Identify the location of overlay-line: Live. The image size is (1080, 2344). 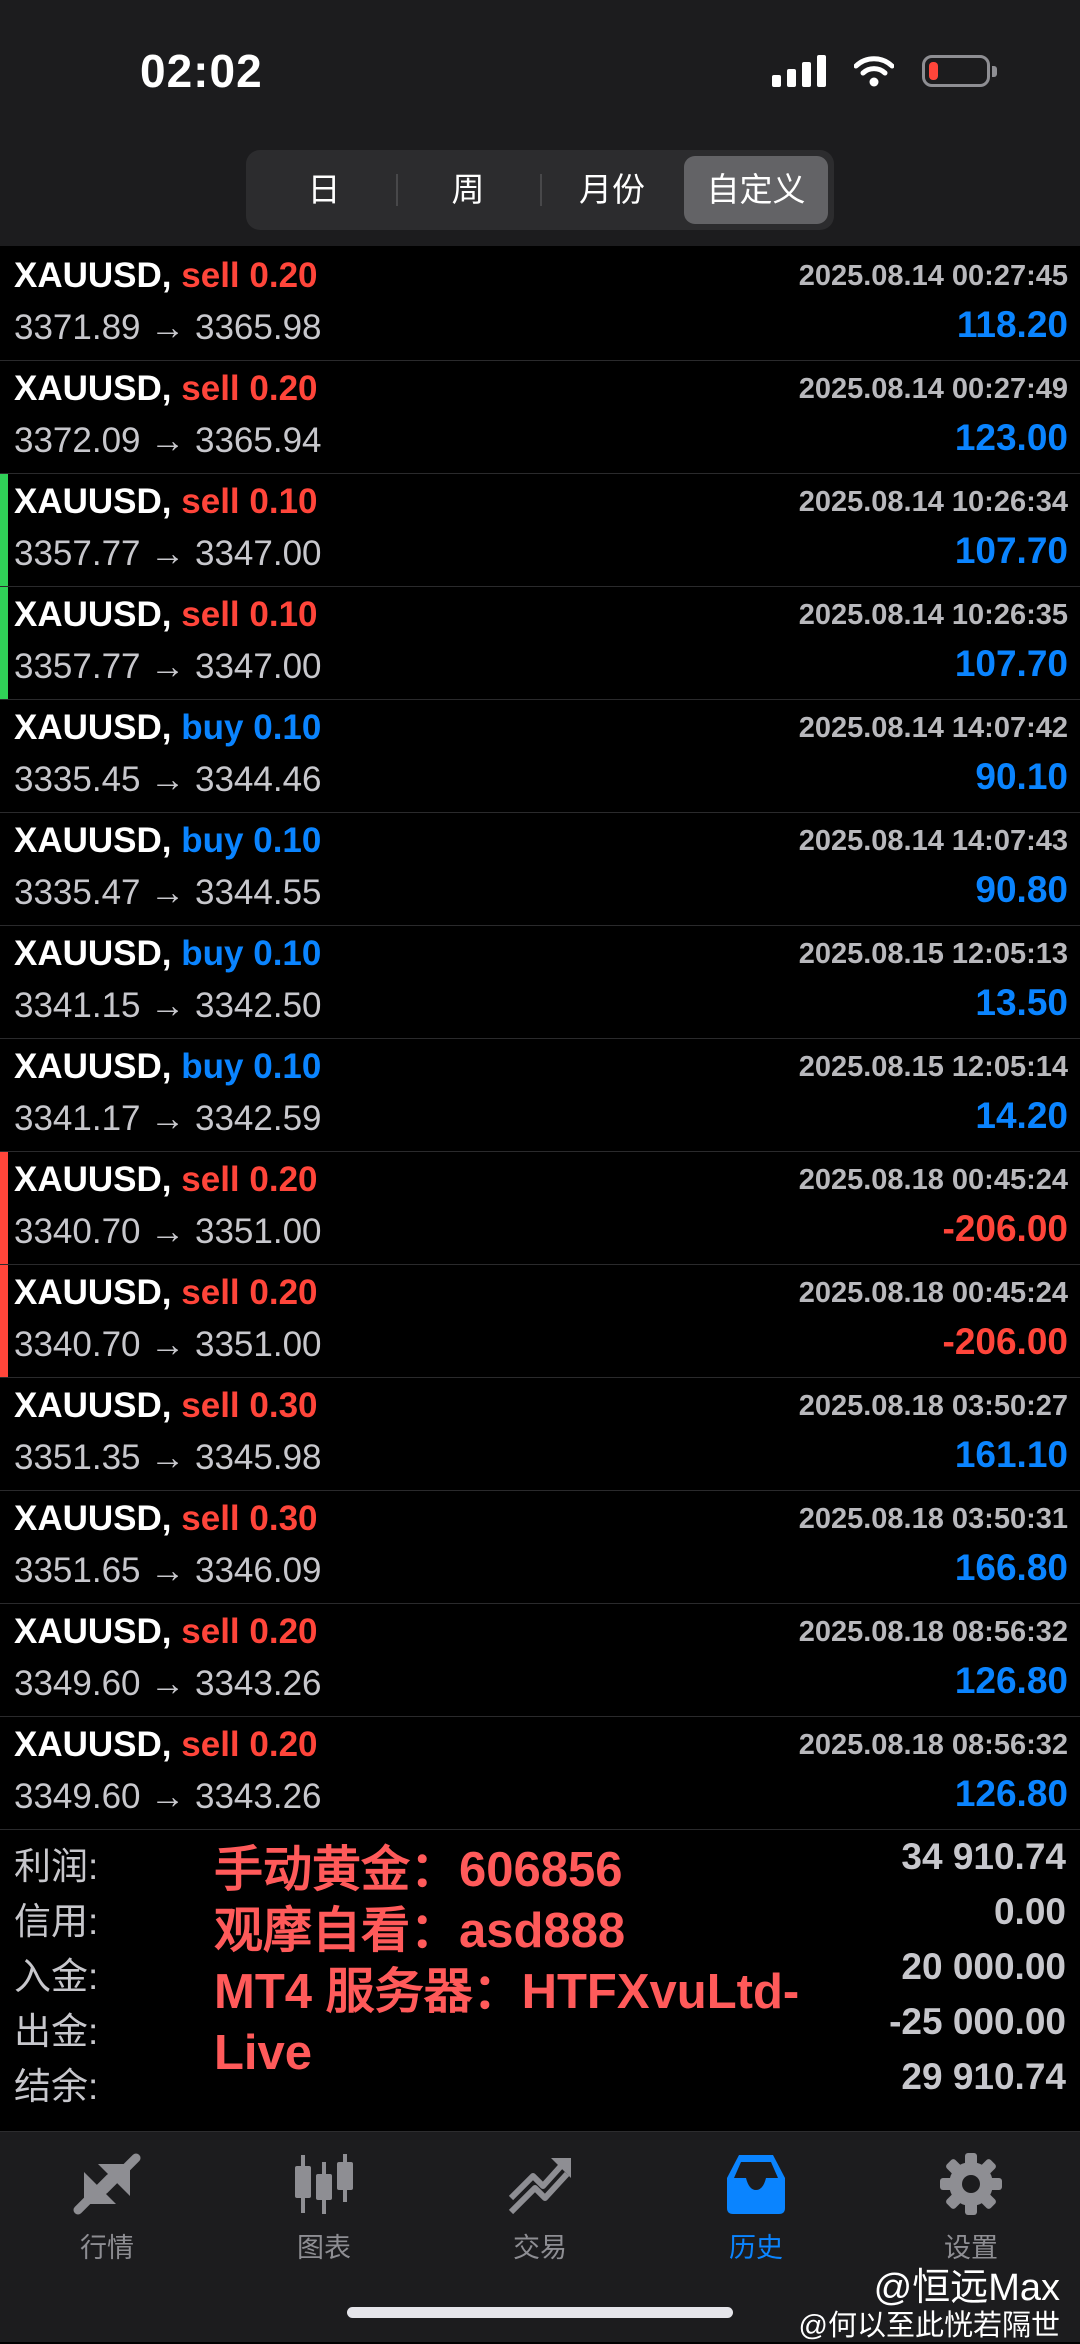
(263, 2053).